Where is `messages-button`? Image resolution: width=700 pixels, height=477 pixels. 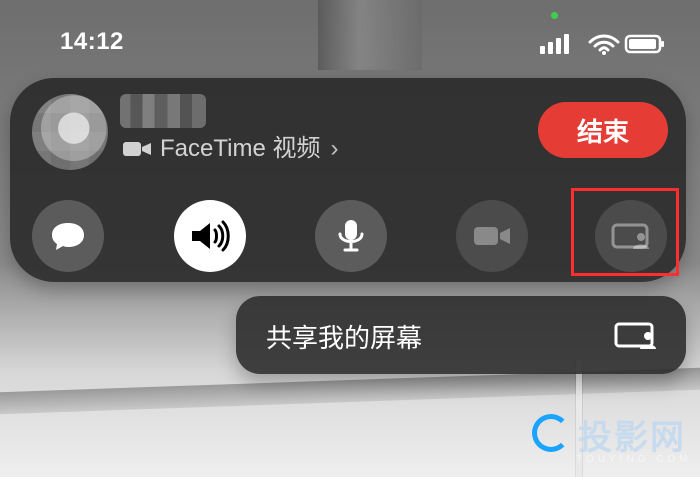 messages-button is located at coordinates (68, 236).